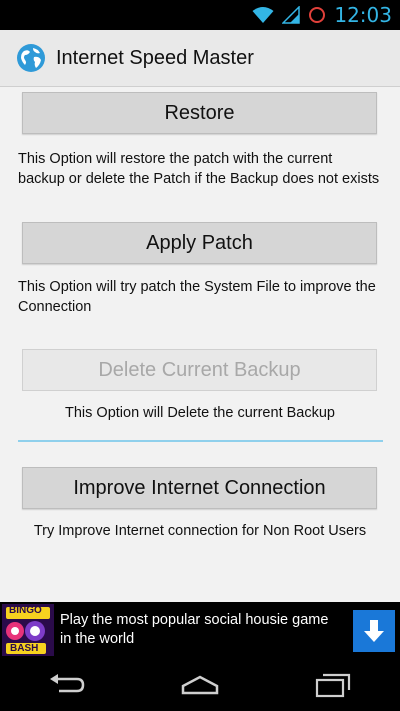 The width and height of the screenshot is (400, 711). I want to click on signal-icon, so click(291, 15).